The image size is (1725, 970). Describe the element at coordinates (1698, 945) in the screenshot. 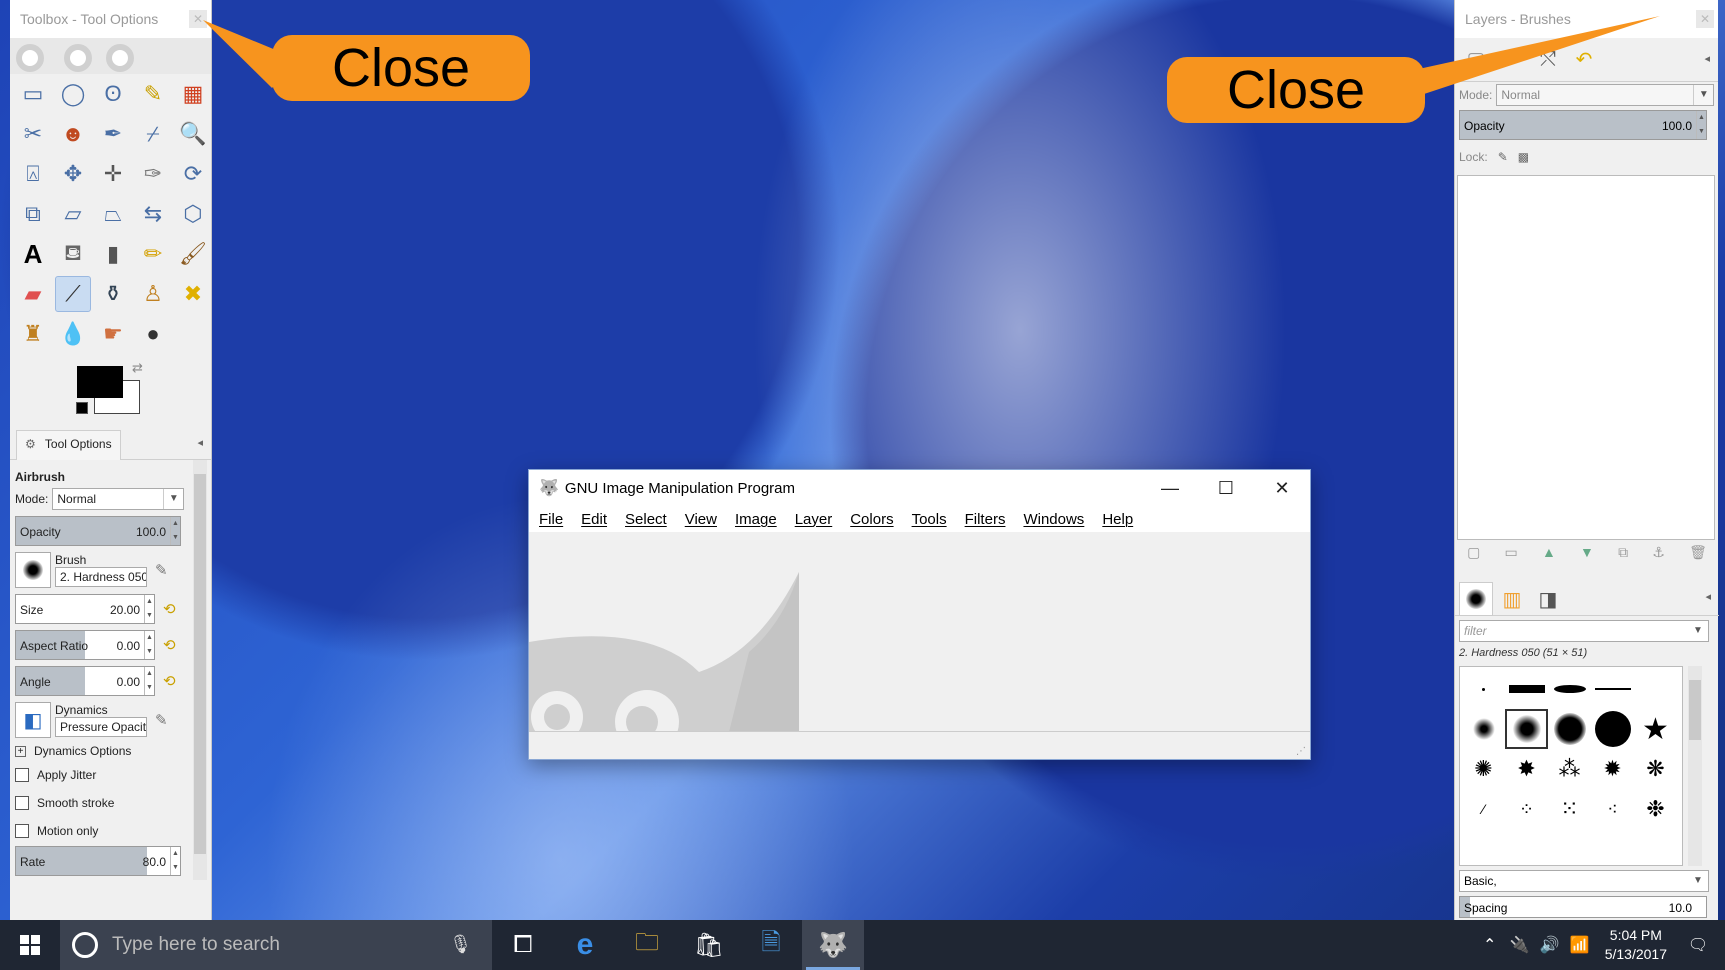

I see `action-center-icon: 🗨` at that location.